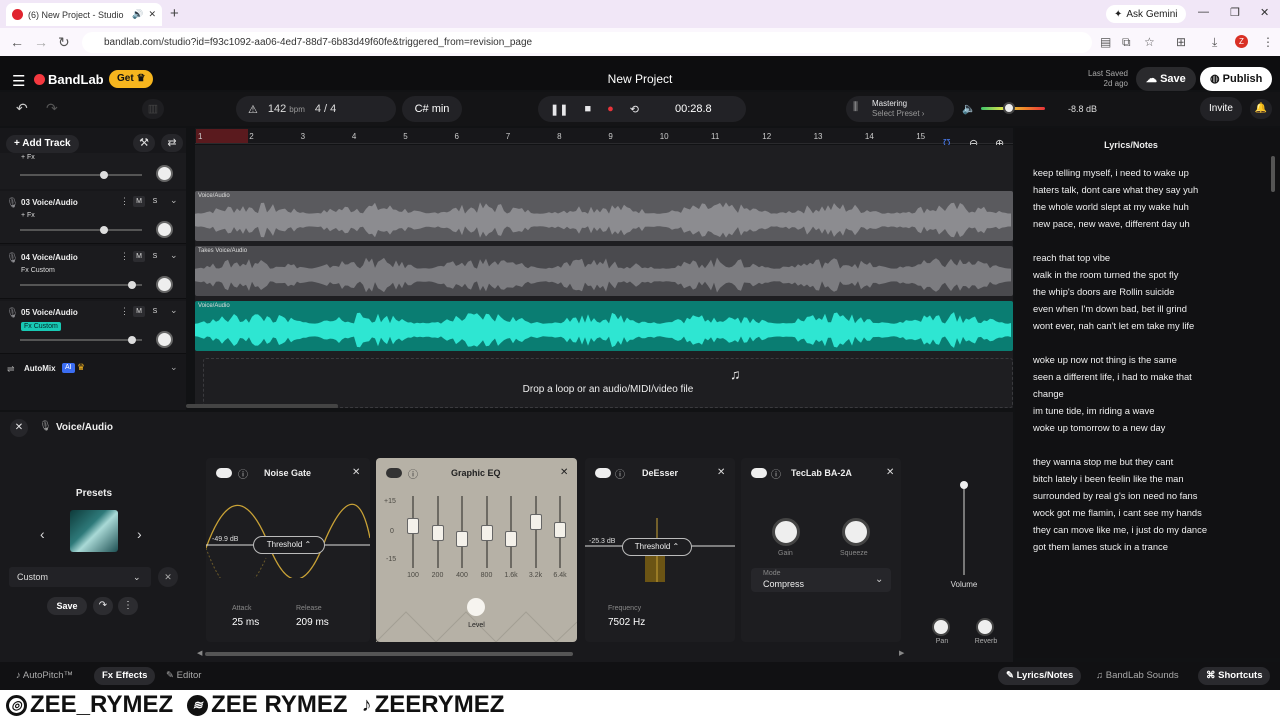  Describe the element at coordinates (137, 14) in the screenshot. I see `tab-audio-icon: 🔊` at that location.